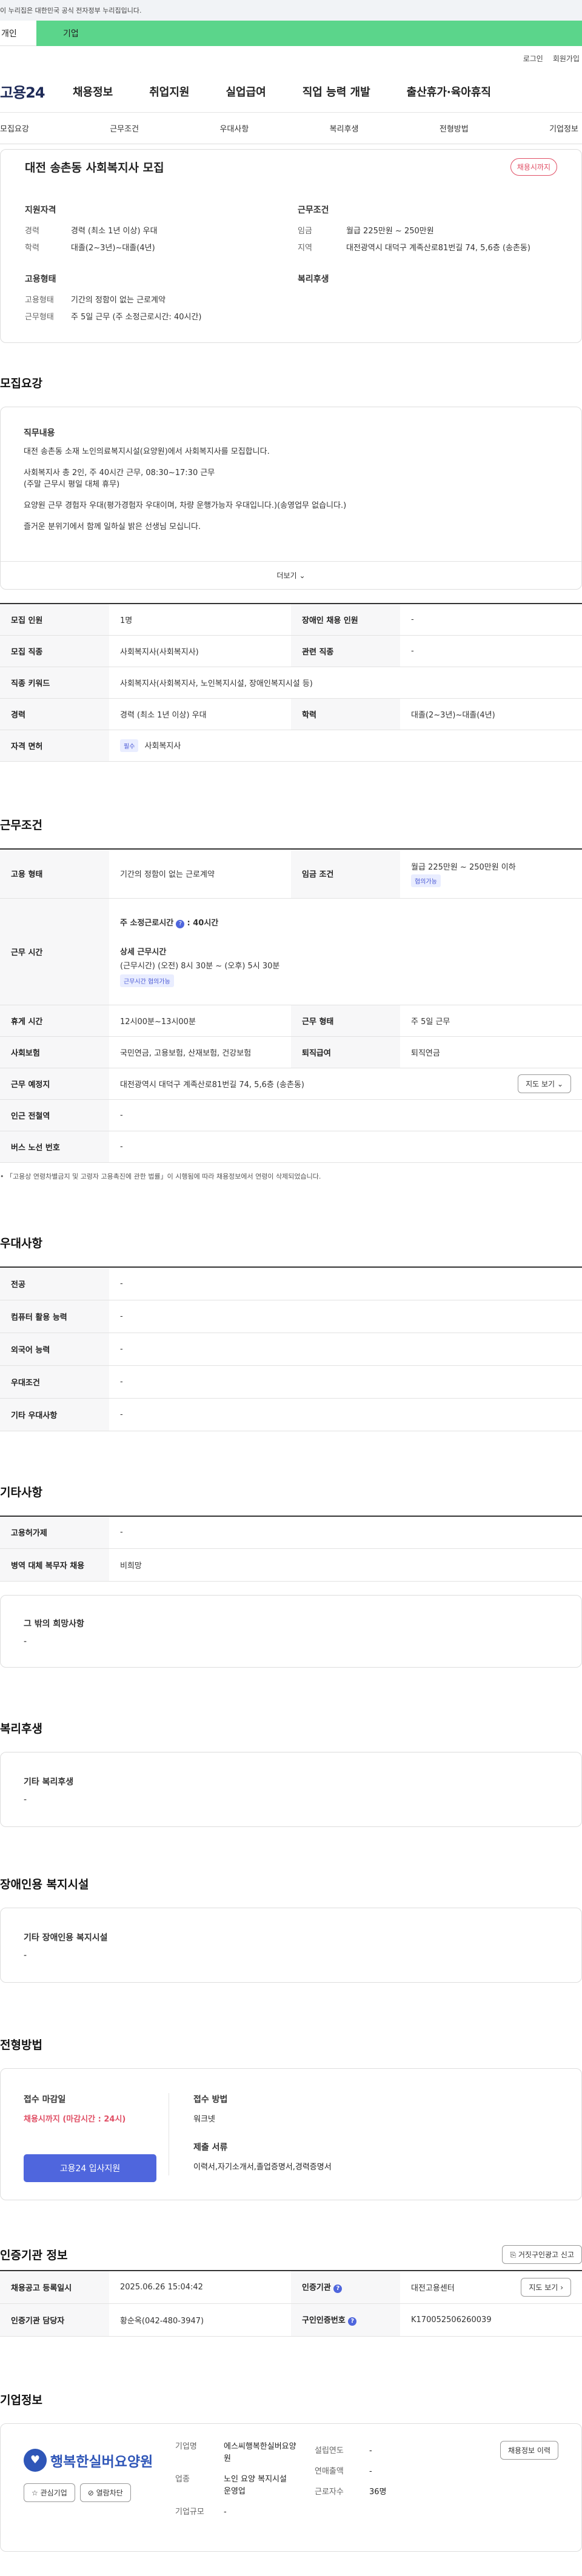 Image resolution: width=582 pixels, height=2576 pixels. Describe the element at coordinates (54, 620) in the screenshot. I see `cell-key: 모집 인원` at that location.